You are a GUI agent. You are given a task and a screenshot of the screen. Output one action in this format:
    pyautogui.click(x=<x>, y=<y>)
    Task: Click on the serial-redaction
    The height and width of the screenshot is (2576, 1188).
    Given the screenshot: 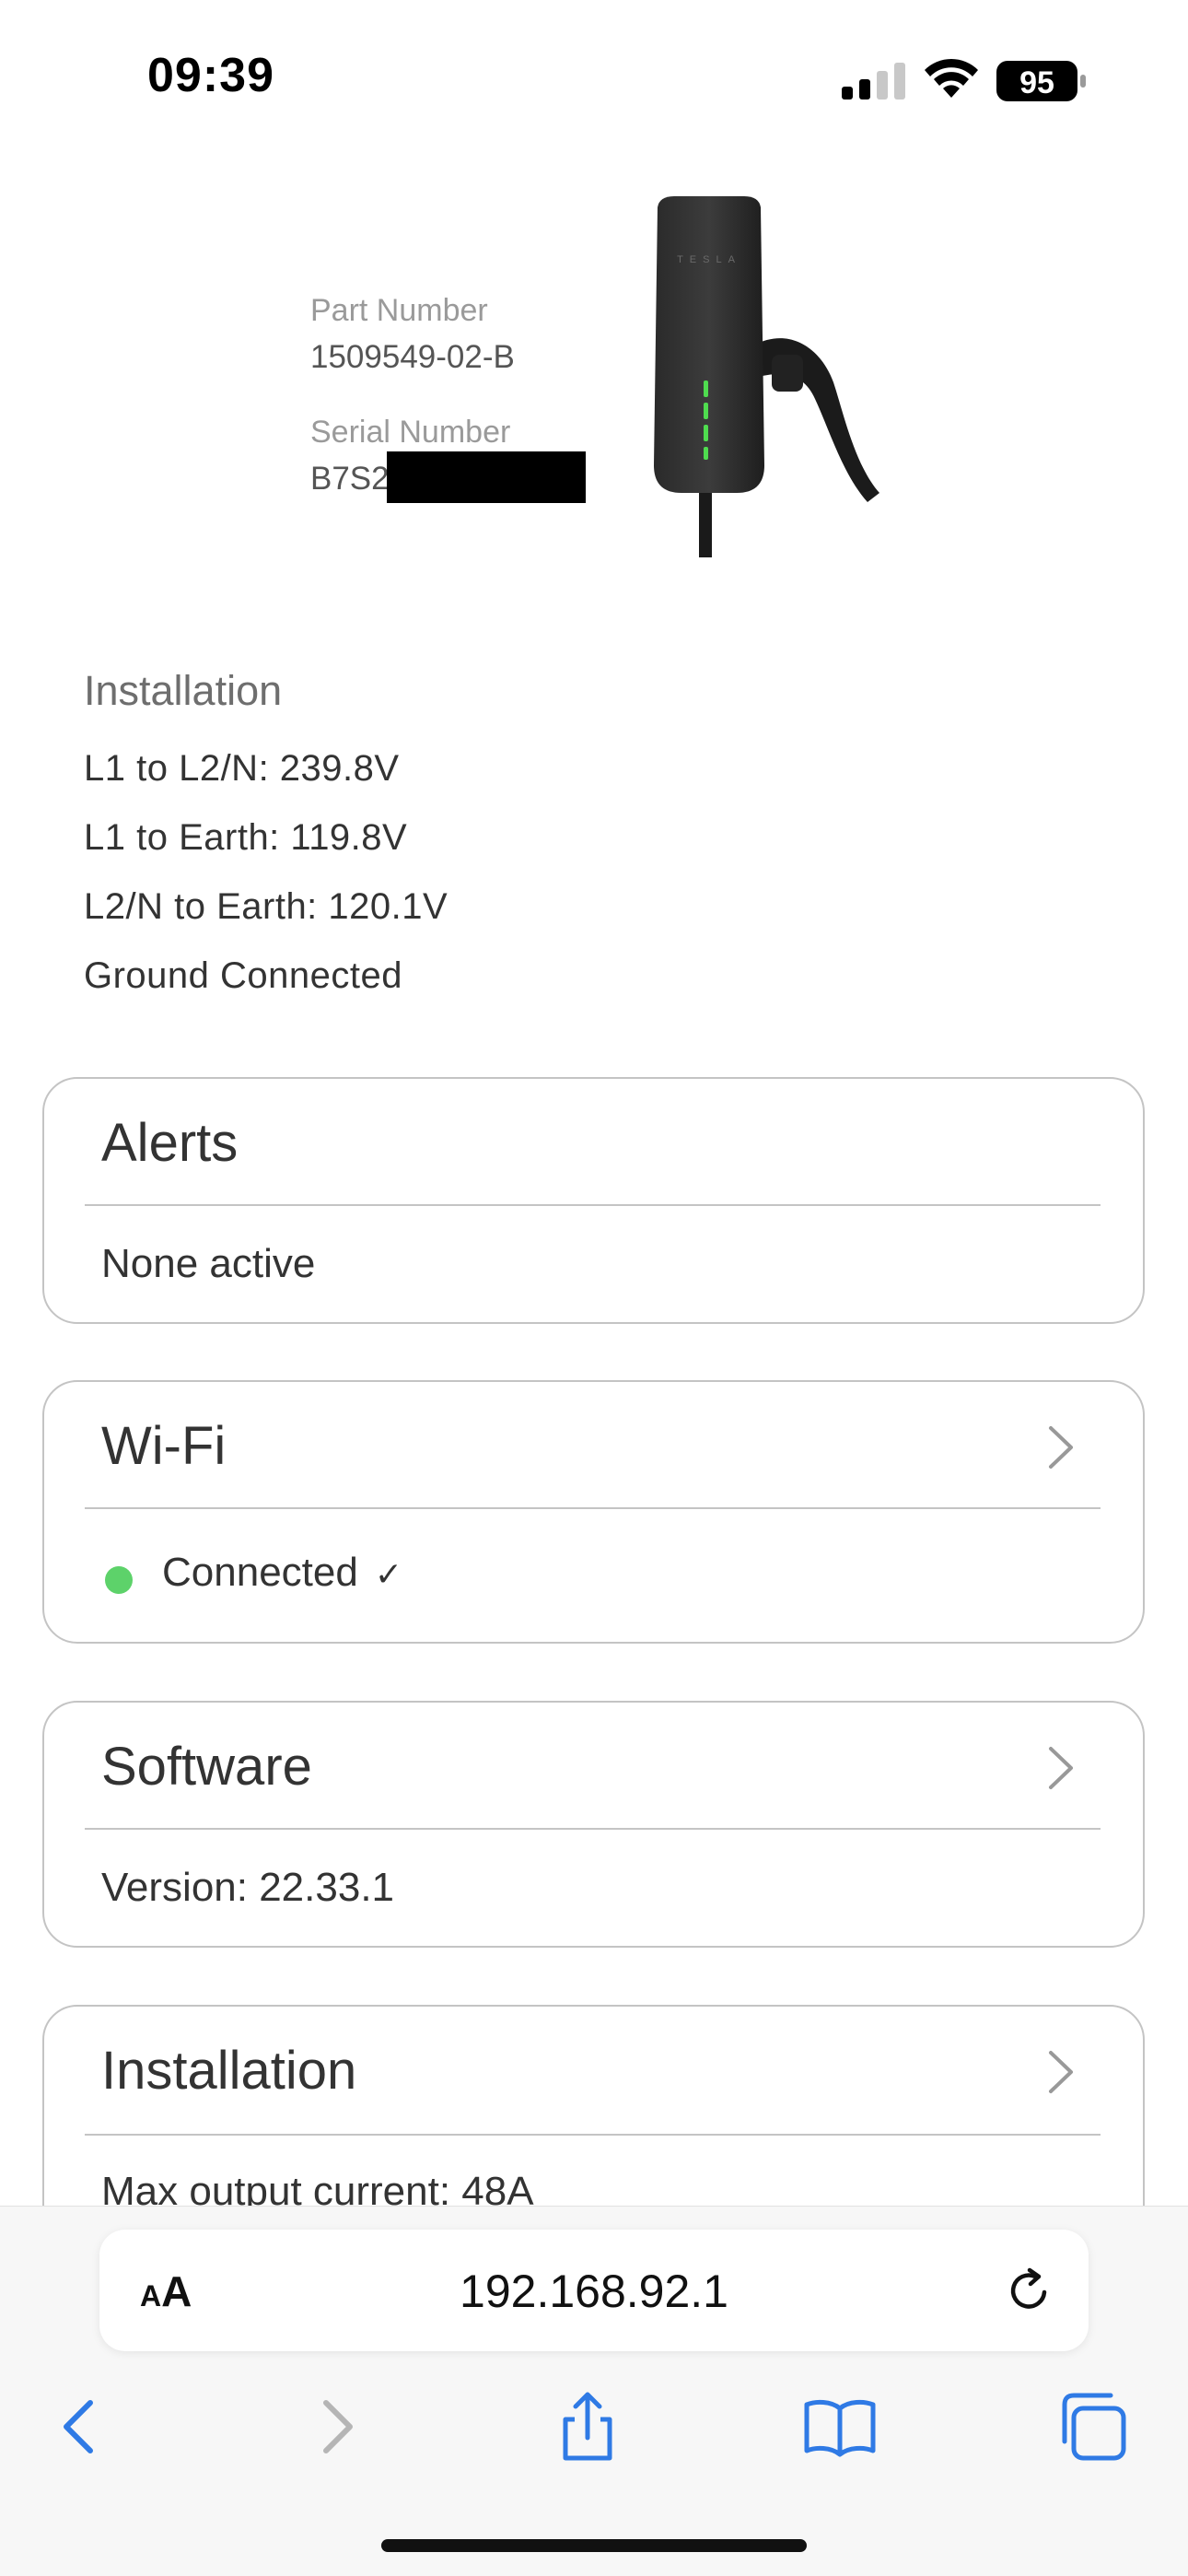 What is the action you would take?
    pyautogui.click(x=486, y=477)
    